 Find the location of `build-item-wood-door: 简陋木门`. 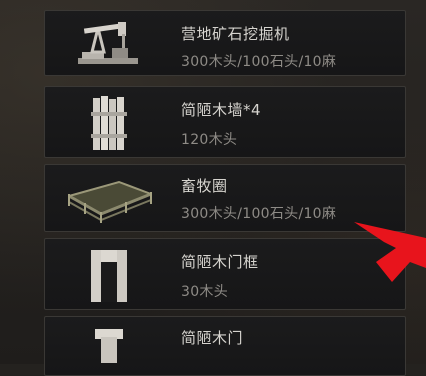

build-item-wood-door: 简陋木门 is located at coordinates (225, 346).